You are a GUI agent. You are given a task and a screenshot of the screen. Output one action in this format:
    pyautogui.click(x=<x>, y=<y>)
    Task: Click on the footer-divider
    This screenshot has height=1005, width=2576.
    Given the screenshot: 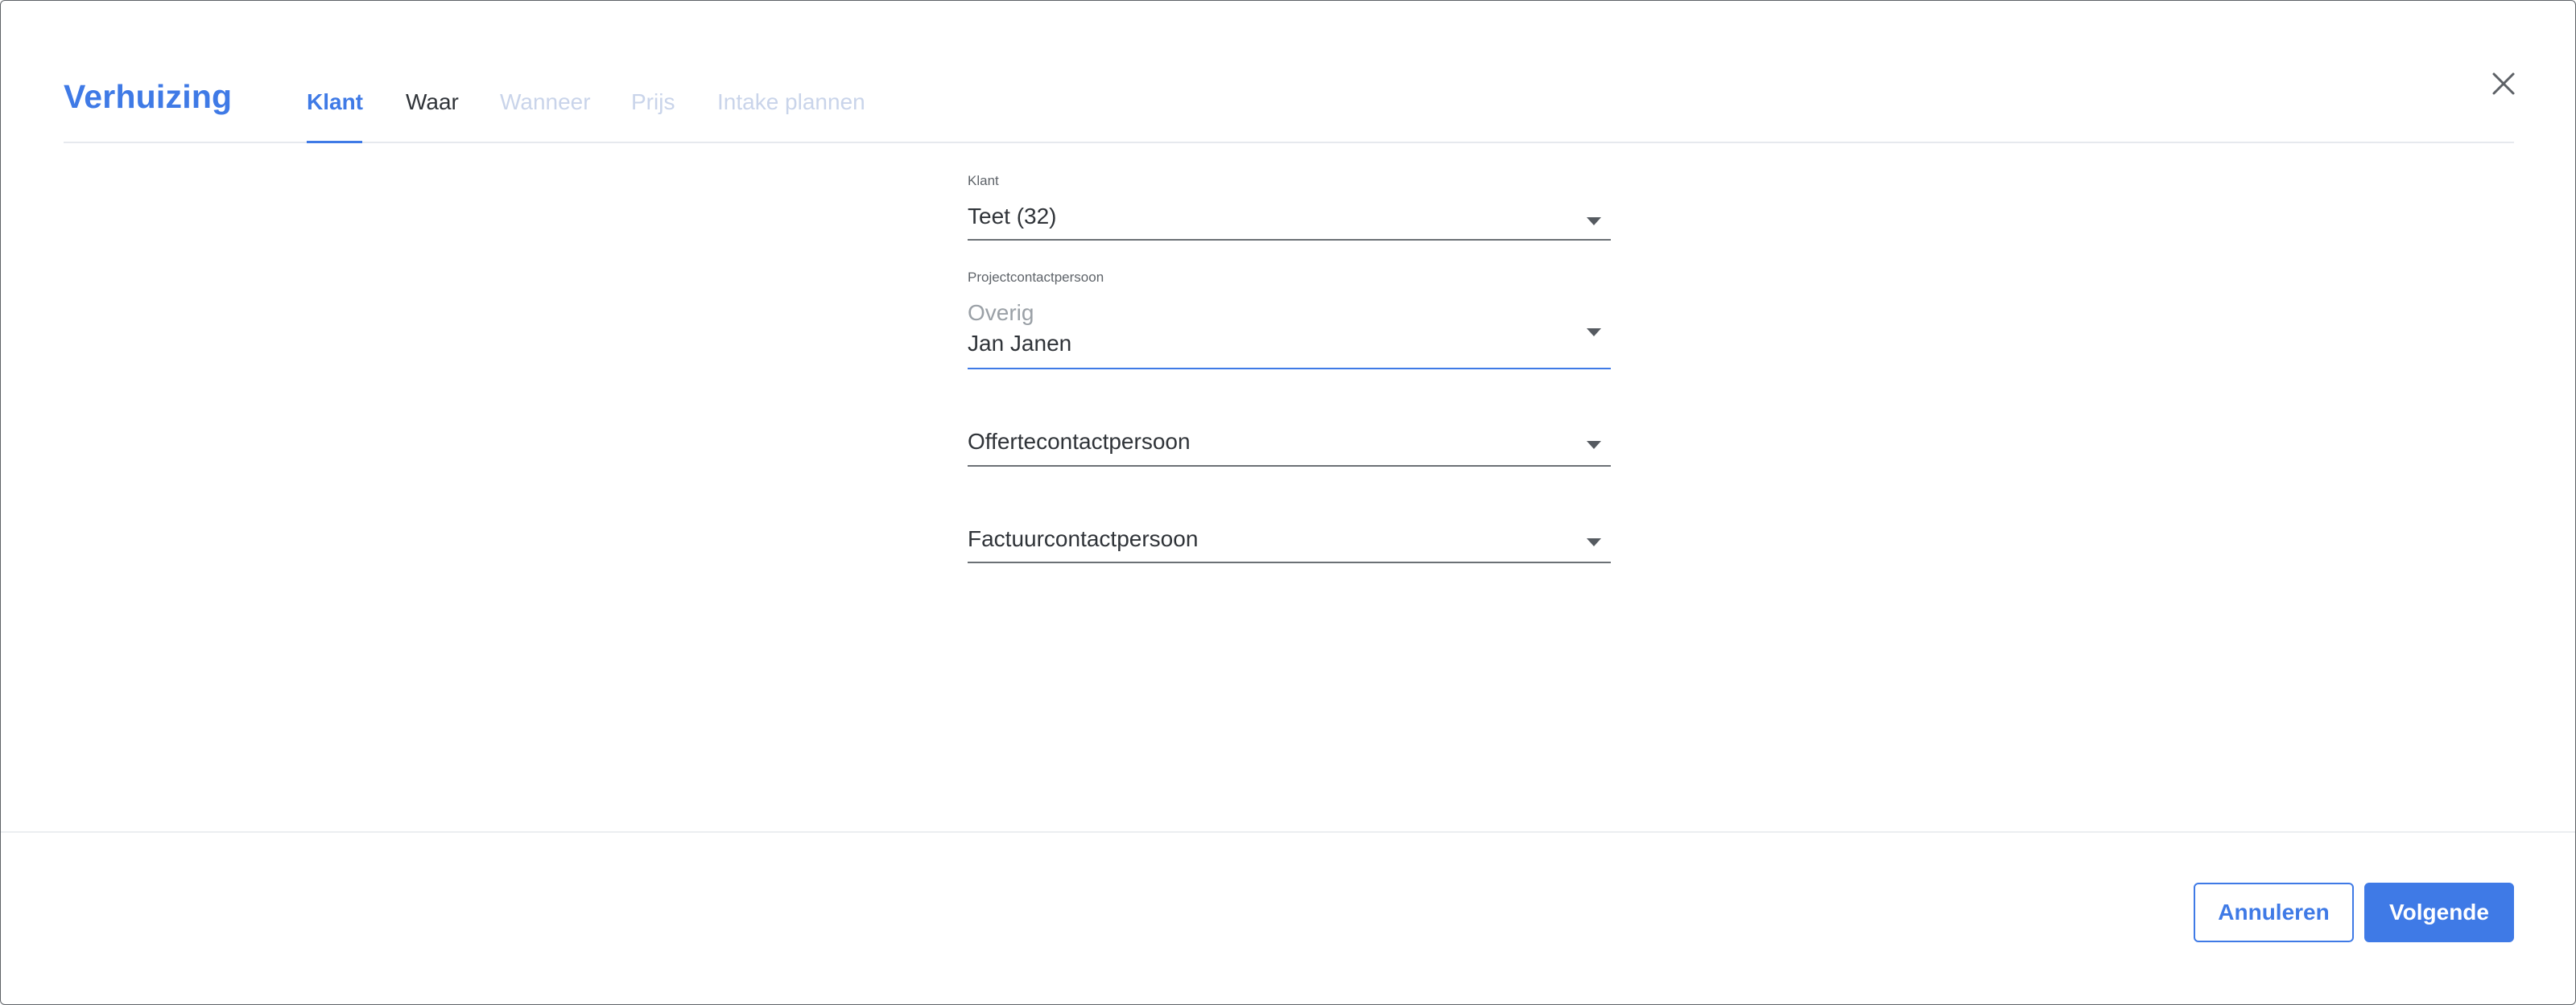 What is the action you would take?
    pyautogui.click(x=1288, y=832)
    